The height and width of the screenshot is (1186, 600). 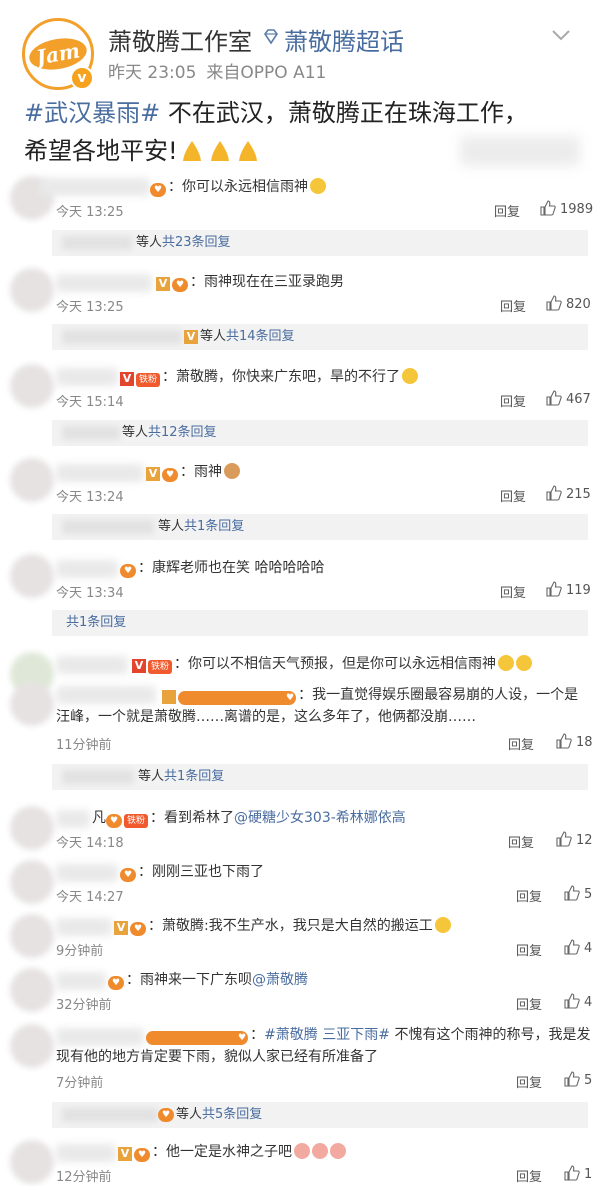 I want to click on pray-hands-emoji, so click(x=247, y=151).